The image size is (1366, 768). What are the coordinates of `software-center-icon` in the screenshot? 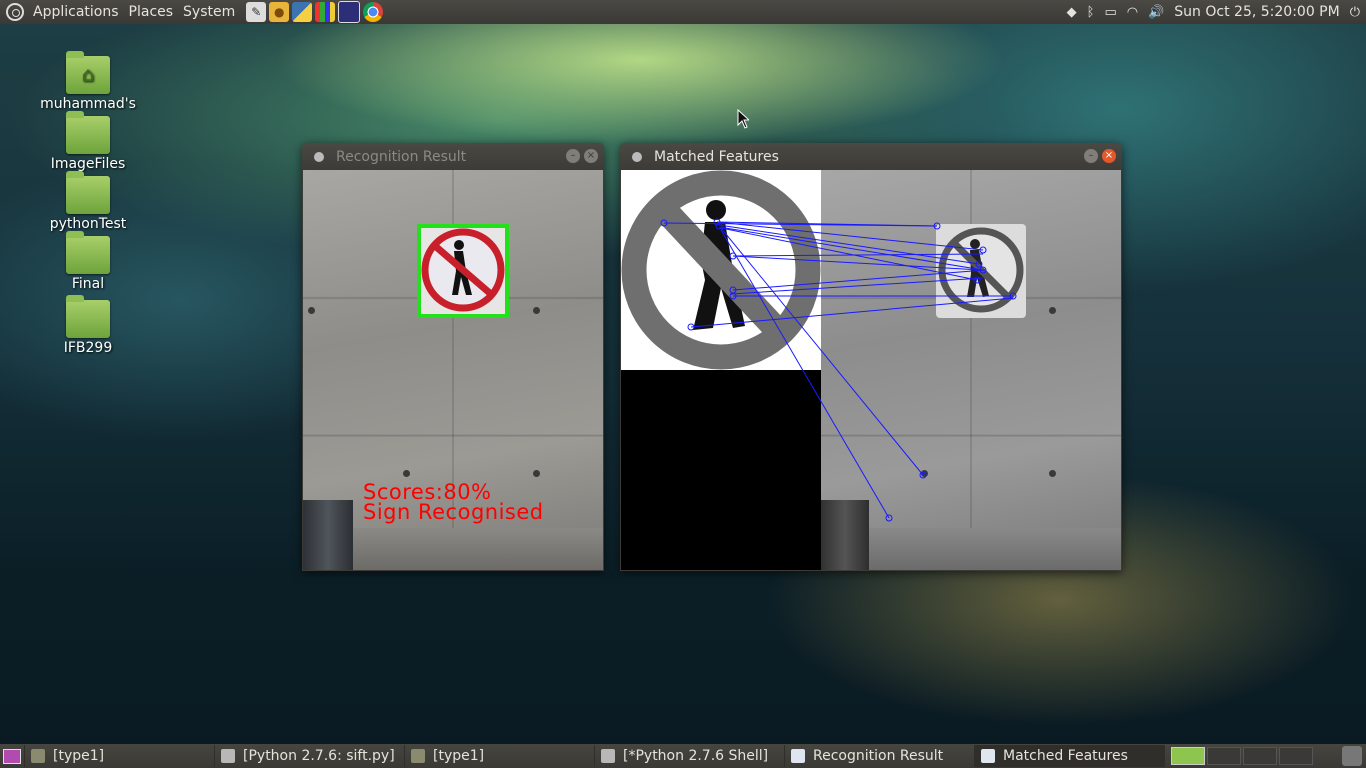 It's located at (325, 12).